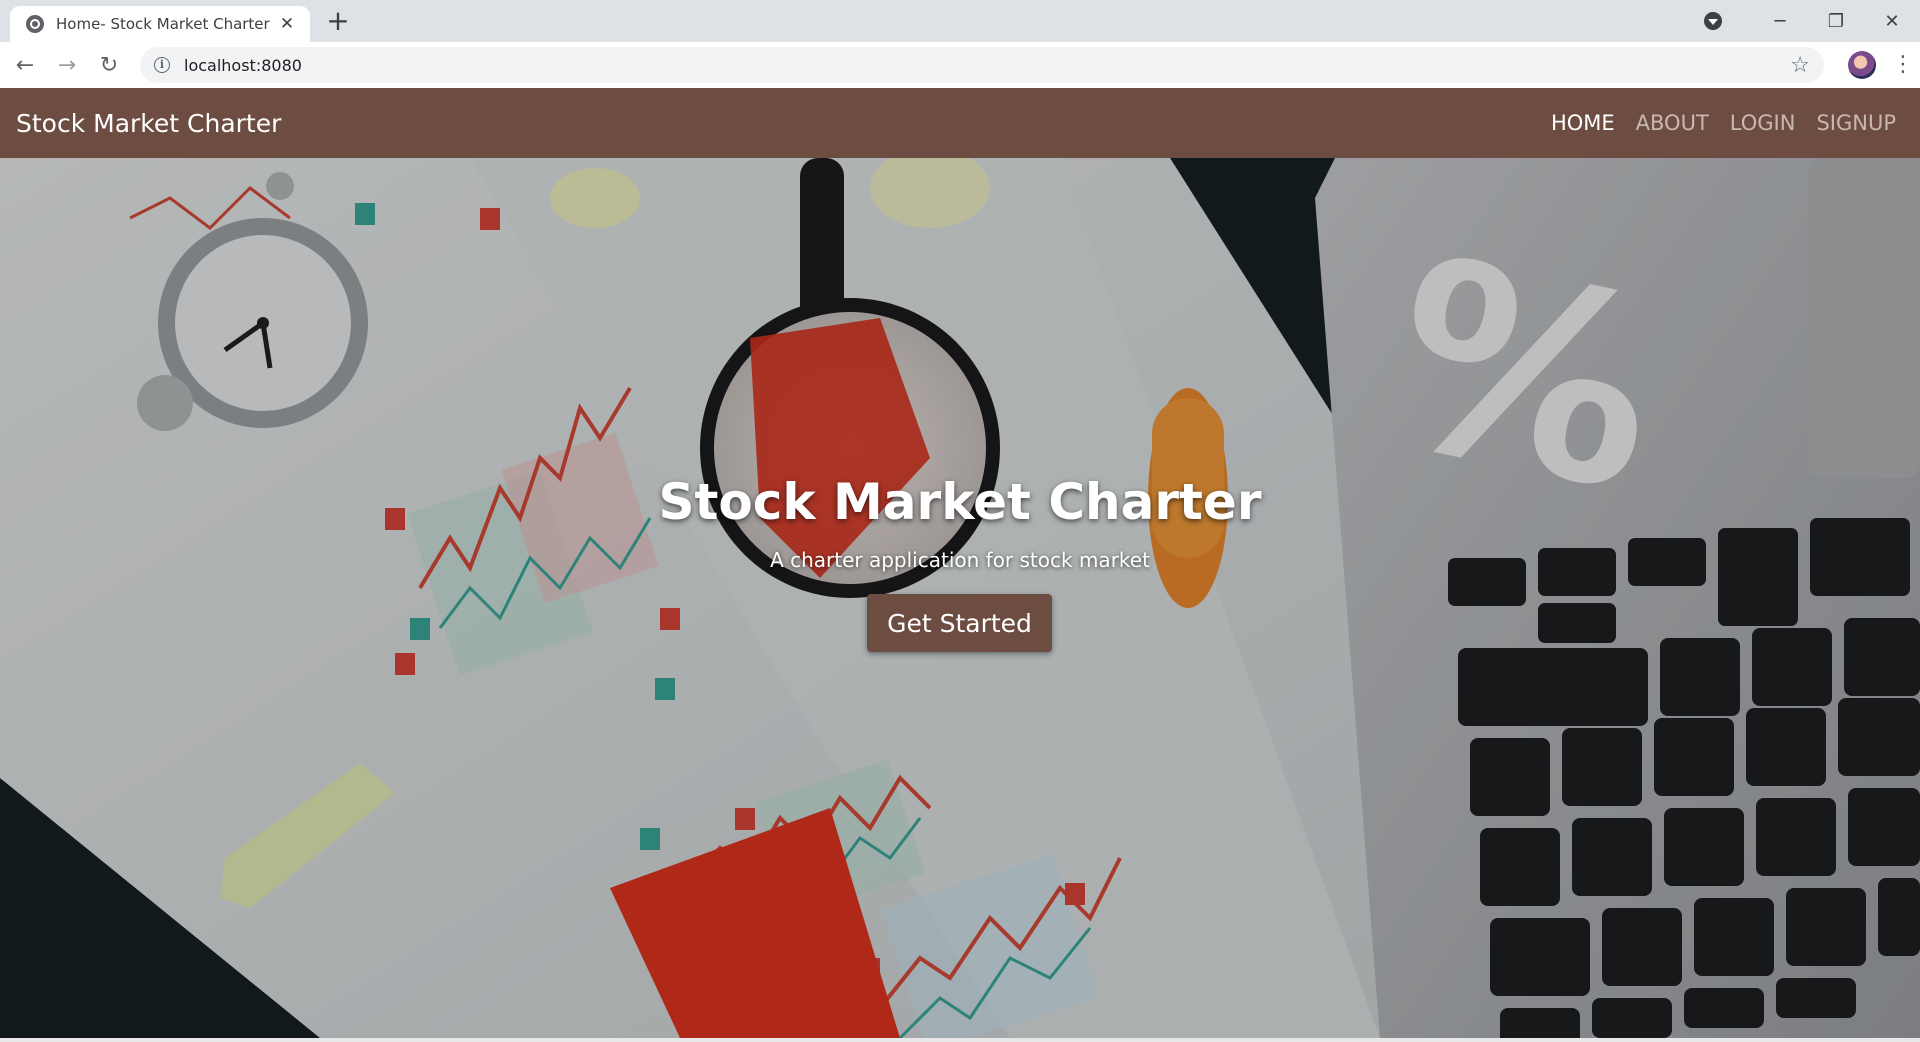 The height and width of the screenshot is (1042, 1920). Describe the element at coordinates (1672, 123) in the screenshot. I see `nav-about-link: ABOUT` at that location.